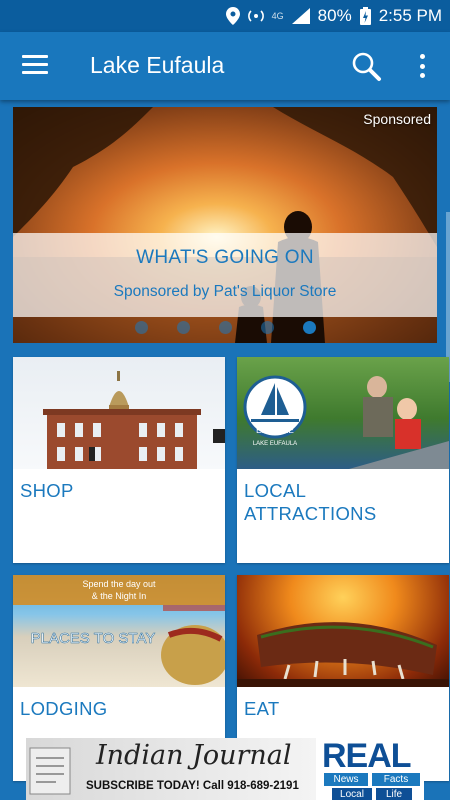 Image resolution: width=450 pixels, height=800 pixels. Describe the element at coordinates (366, 66) in the screenshot. I see `search-icon` at that location.